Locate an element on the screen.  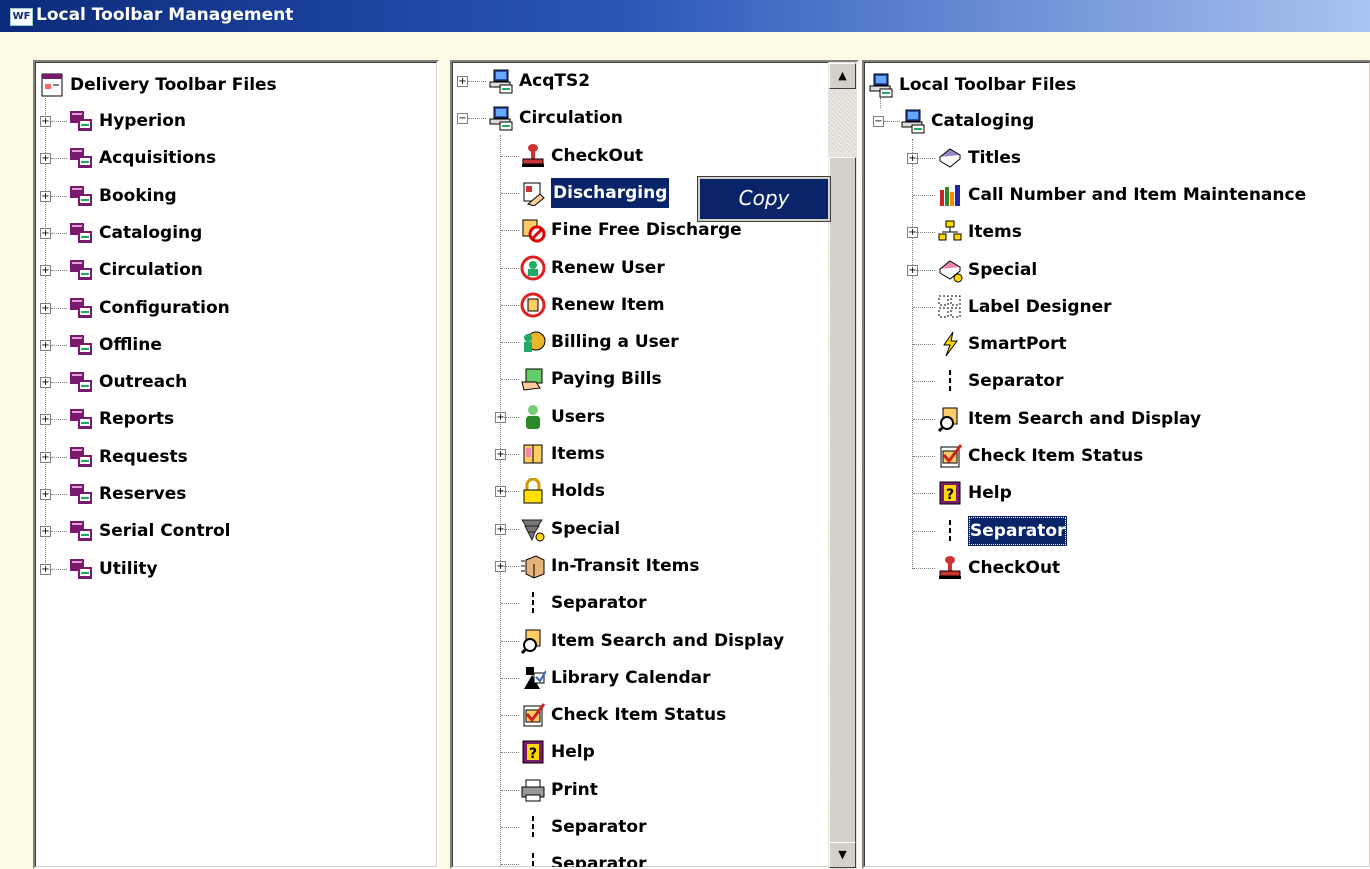
tree-item-delivery: + Configuration is located at coordinates (236, 308).